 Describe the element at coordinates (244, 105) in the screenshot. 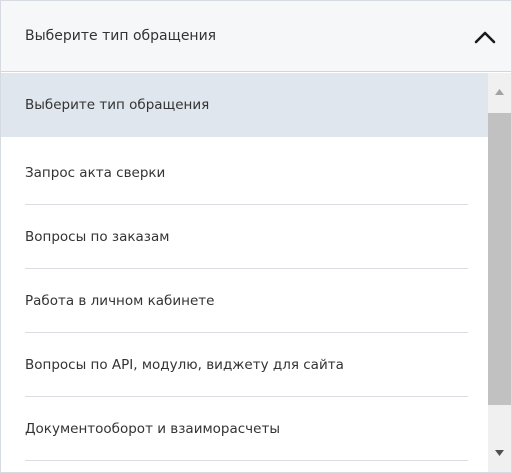

I see `dropdown-option: Выберите тип обращения` at that location.